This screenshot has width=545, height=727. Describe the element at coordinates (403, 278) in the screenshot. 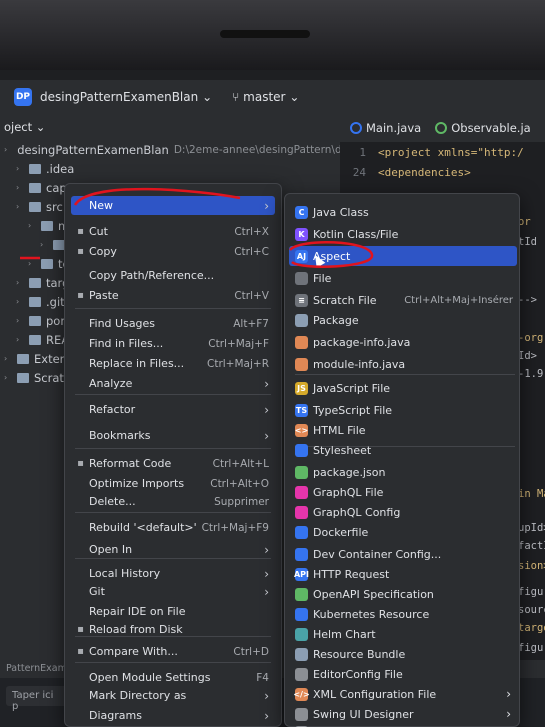

I see `new-item-file: File` at that location.